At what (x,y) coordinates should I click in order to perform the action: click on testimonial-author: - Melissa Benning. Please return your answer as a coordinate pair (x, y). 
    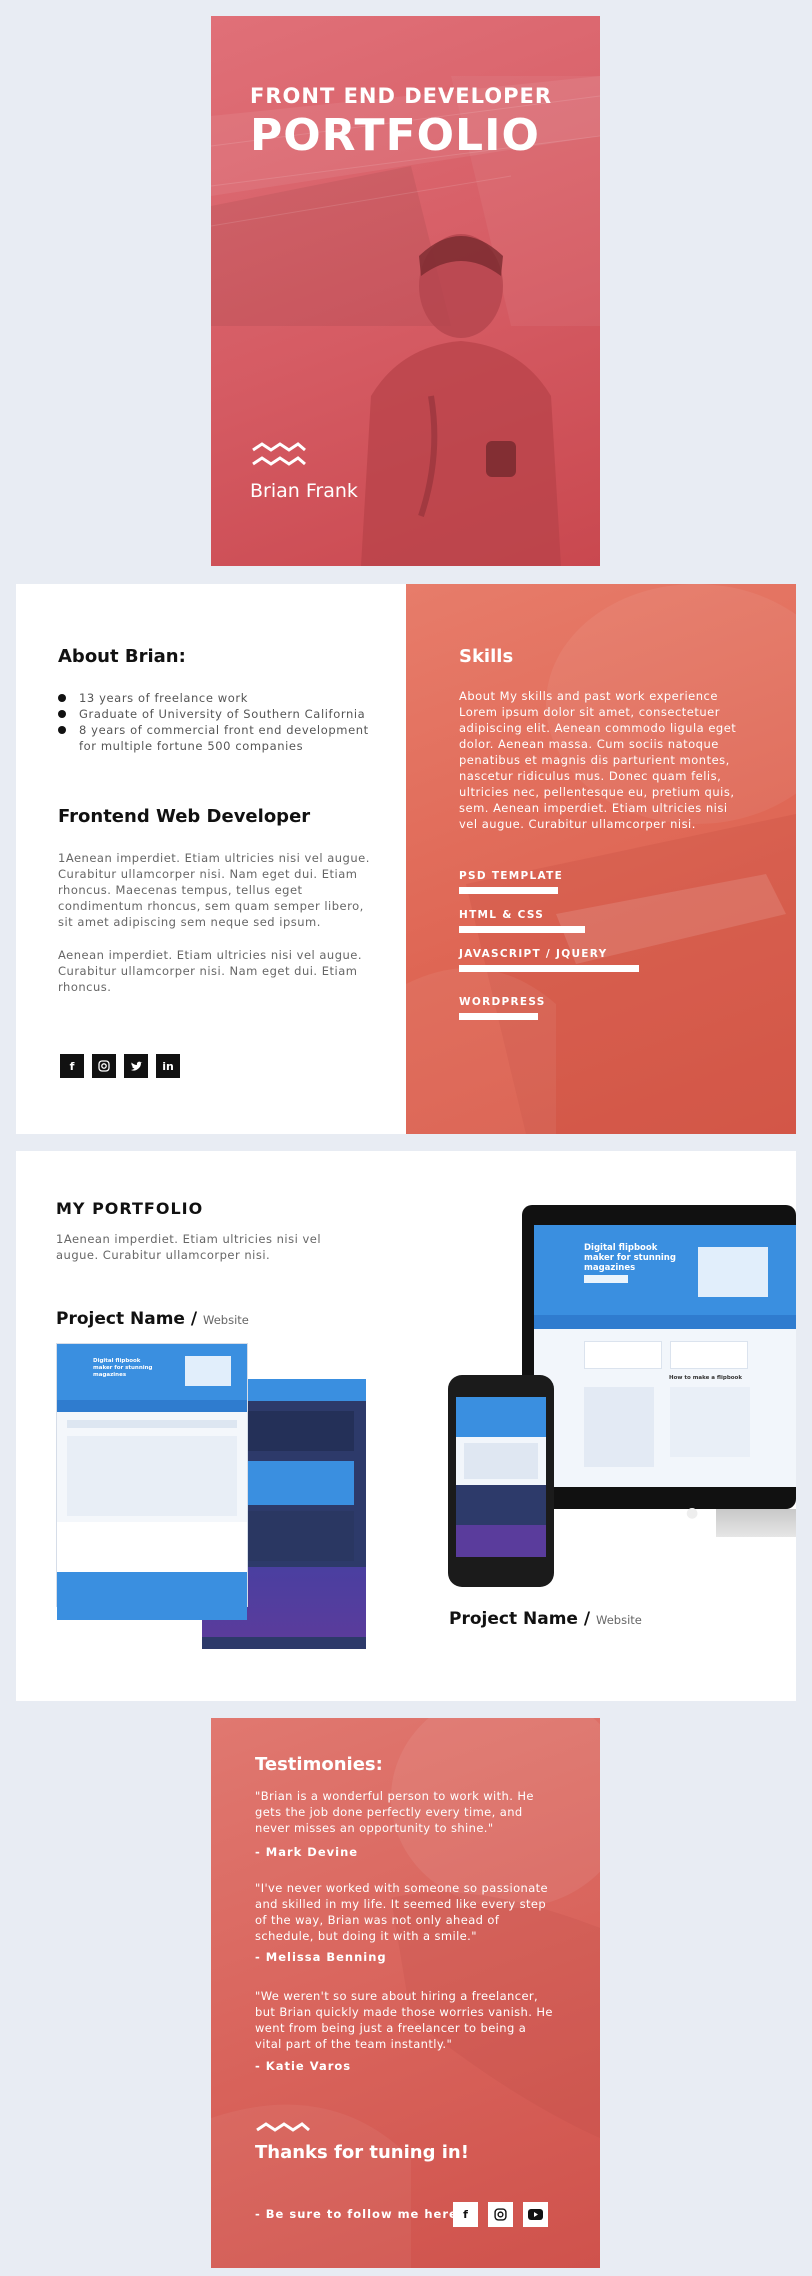
    Looking at the image, I should click on (321, 1957).